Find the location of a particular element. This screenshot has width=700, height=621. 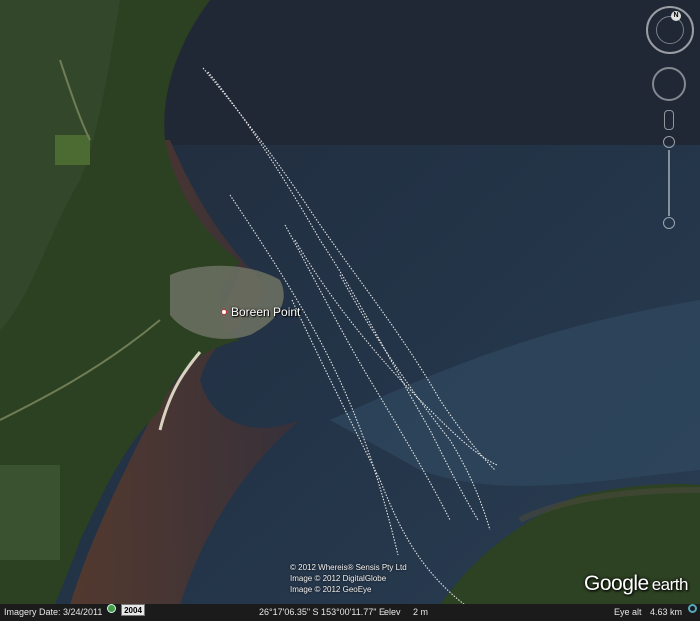

google-earth-logo: Google earth is located at coordinates (636, 584).